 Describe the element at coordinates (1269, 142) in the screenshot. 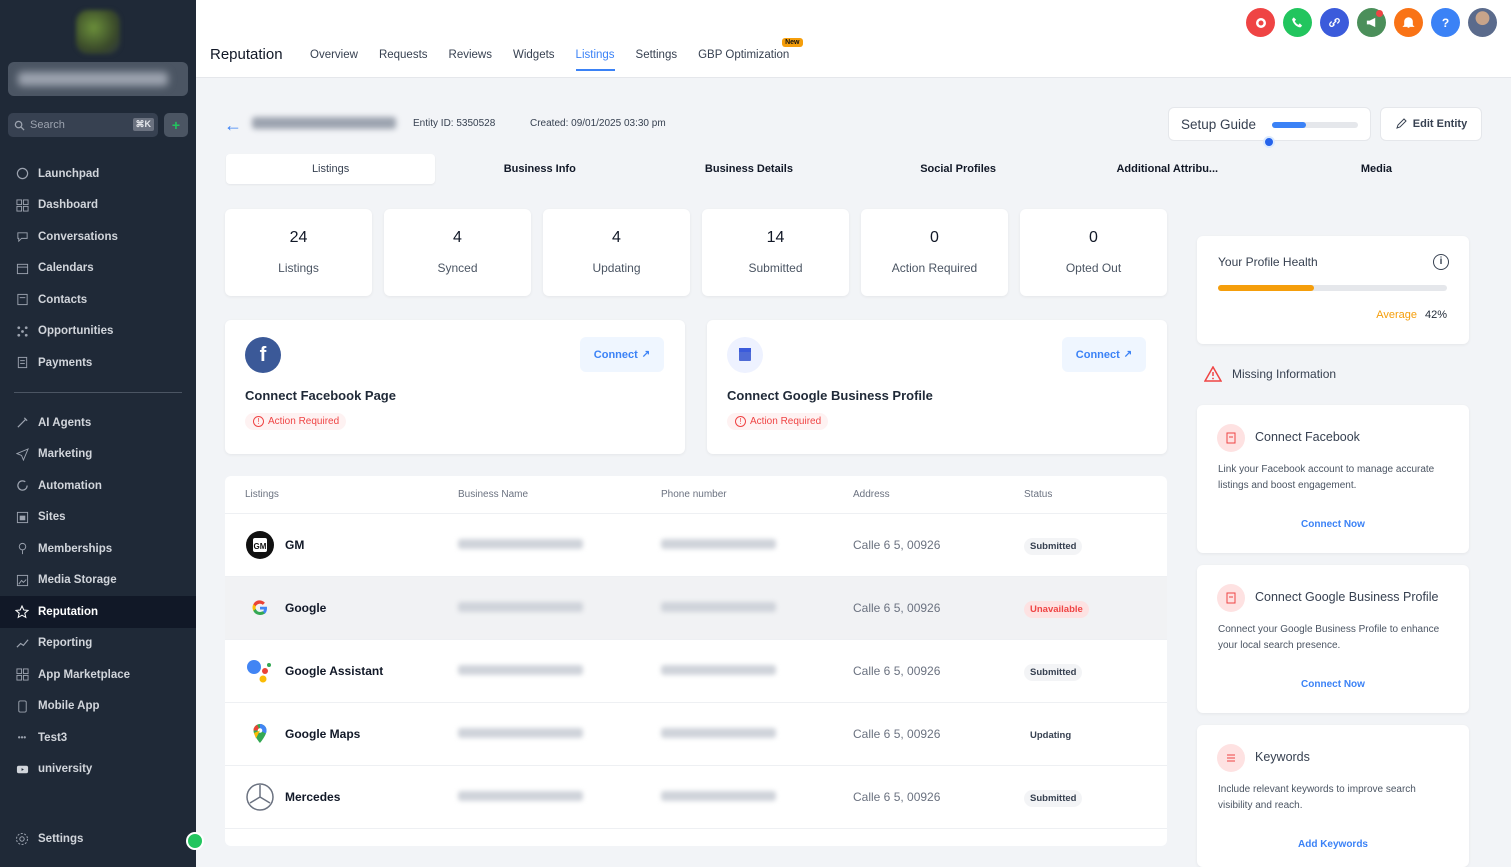

I see `setup-progress-knob` at that location.